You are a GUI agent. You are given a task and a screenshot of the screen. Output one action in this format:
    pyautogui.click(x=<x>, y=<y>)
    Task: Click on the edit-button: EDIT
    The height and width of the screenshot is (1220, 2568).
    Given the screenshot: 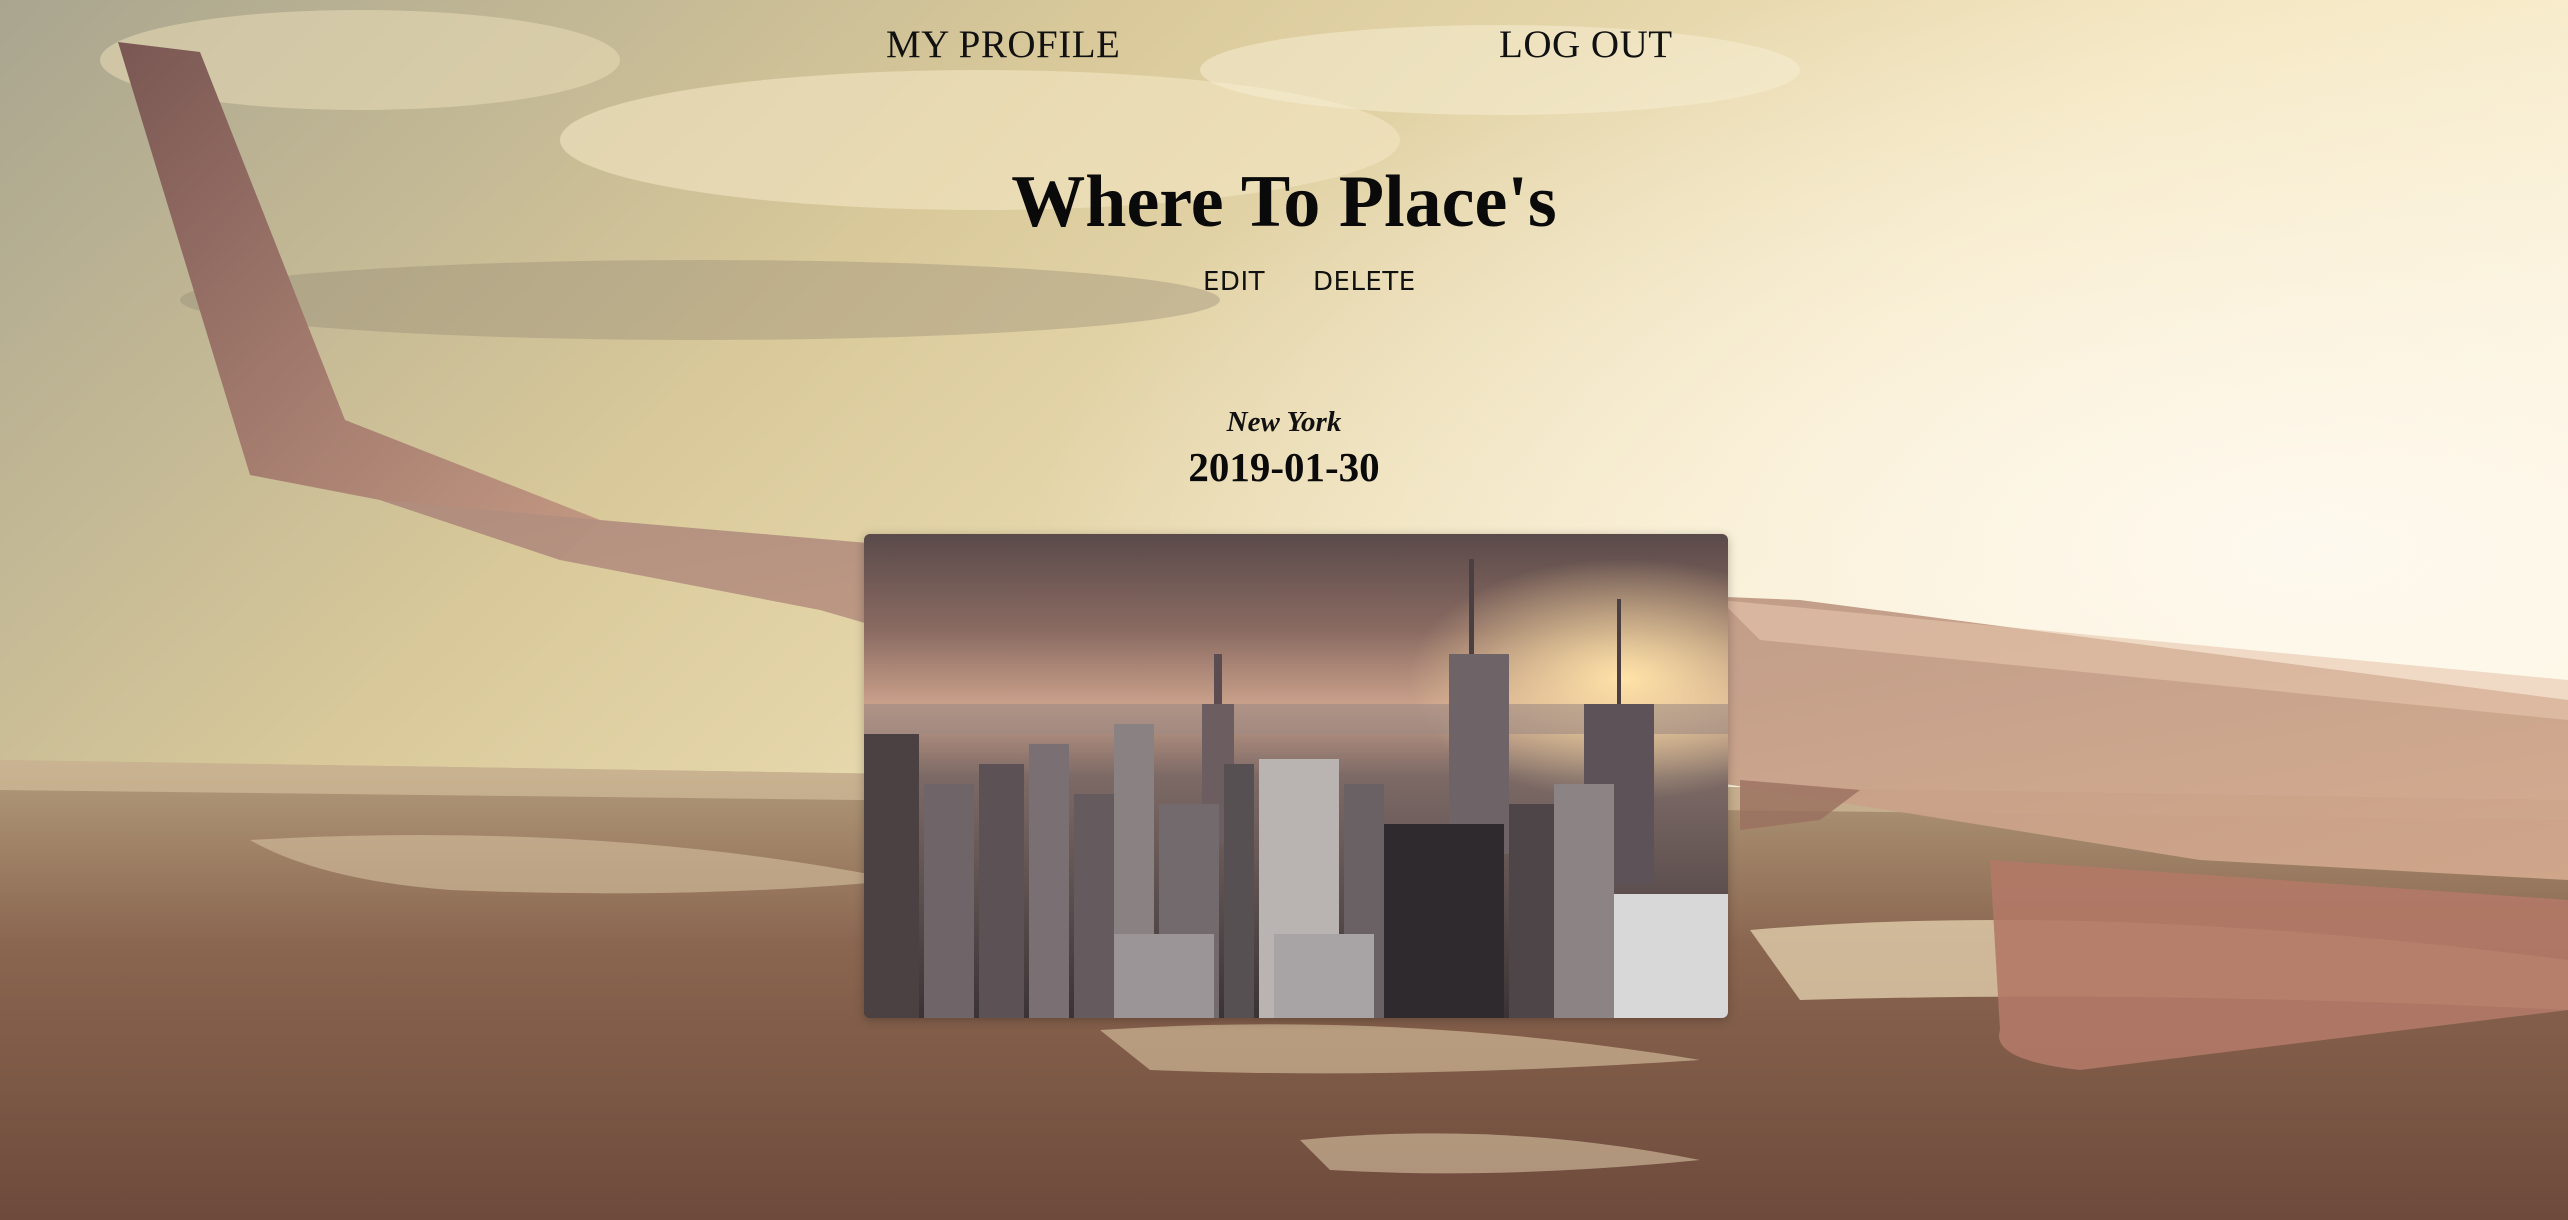 What is the action you would take?
    pyautogui.click(x=1234, y=282)
    